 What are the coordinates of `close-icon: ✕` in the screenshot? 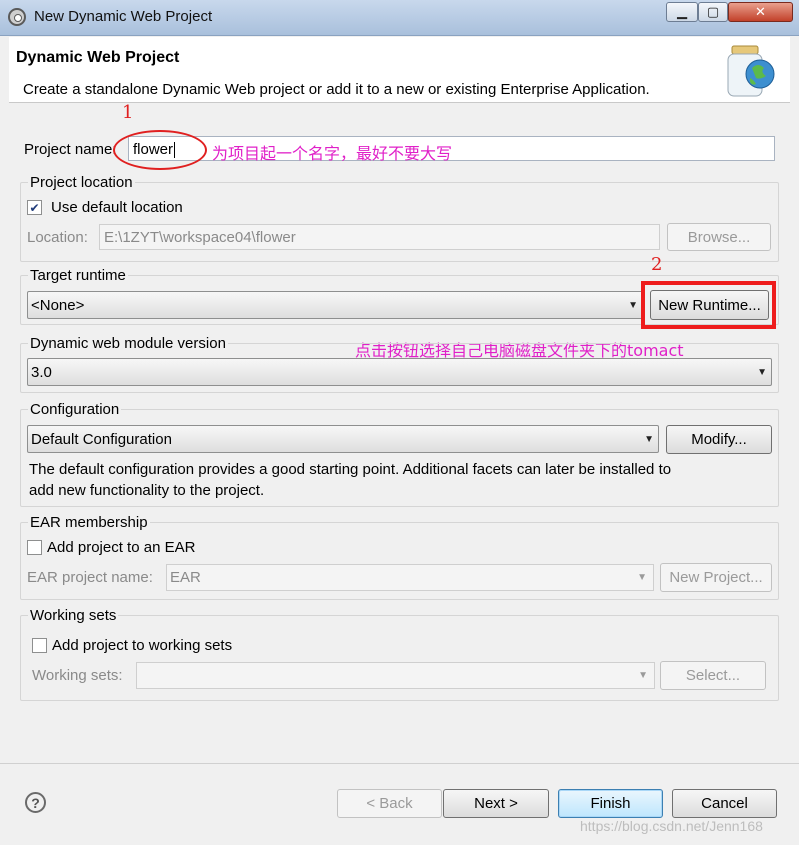 It's located at (760, 11).